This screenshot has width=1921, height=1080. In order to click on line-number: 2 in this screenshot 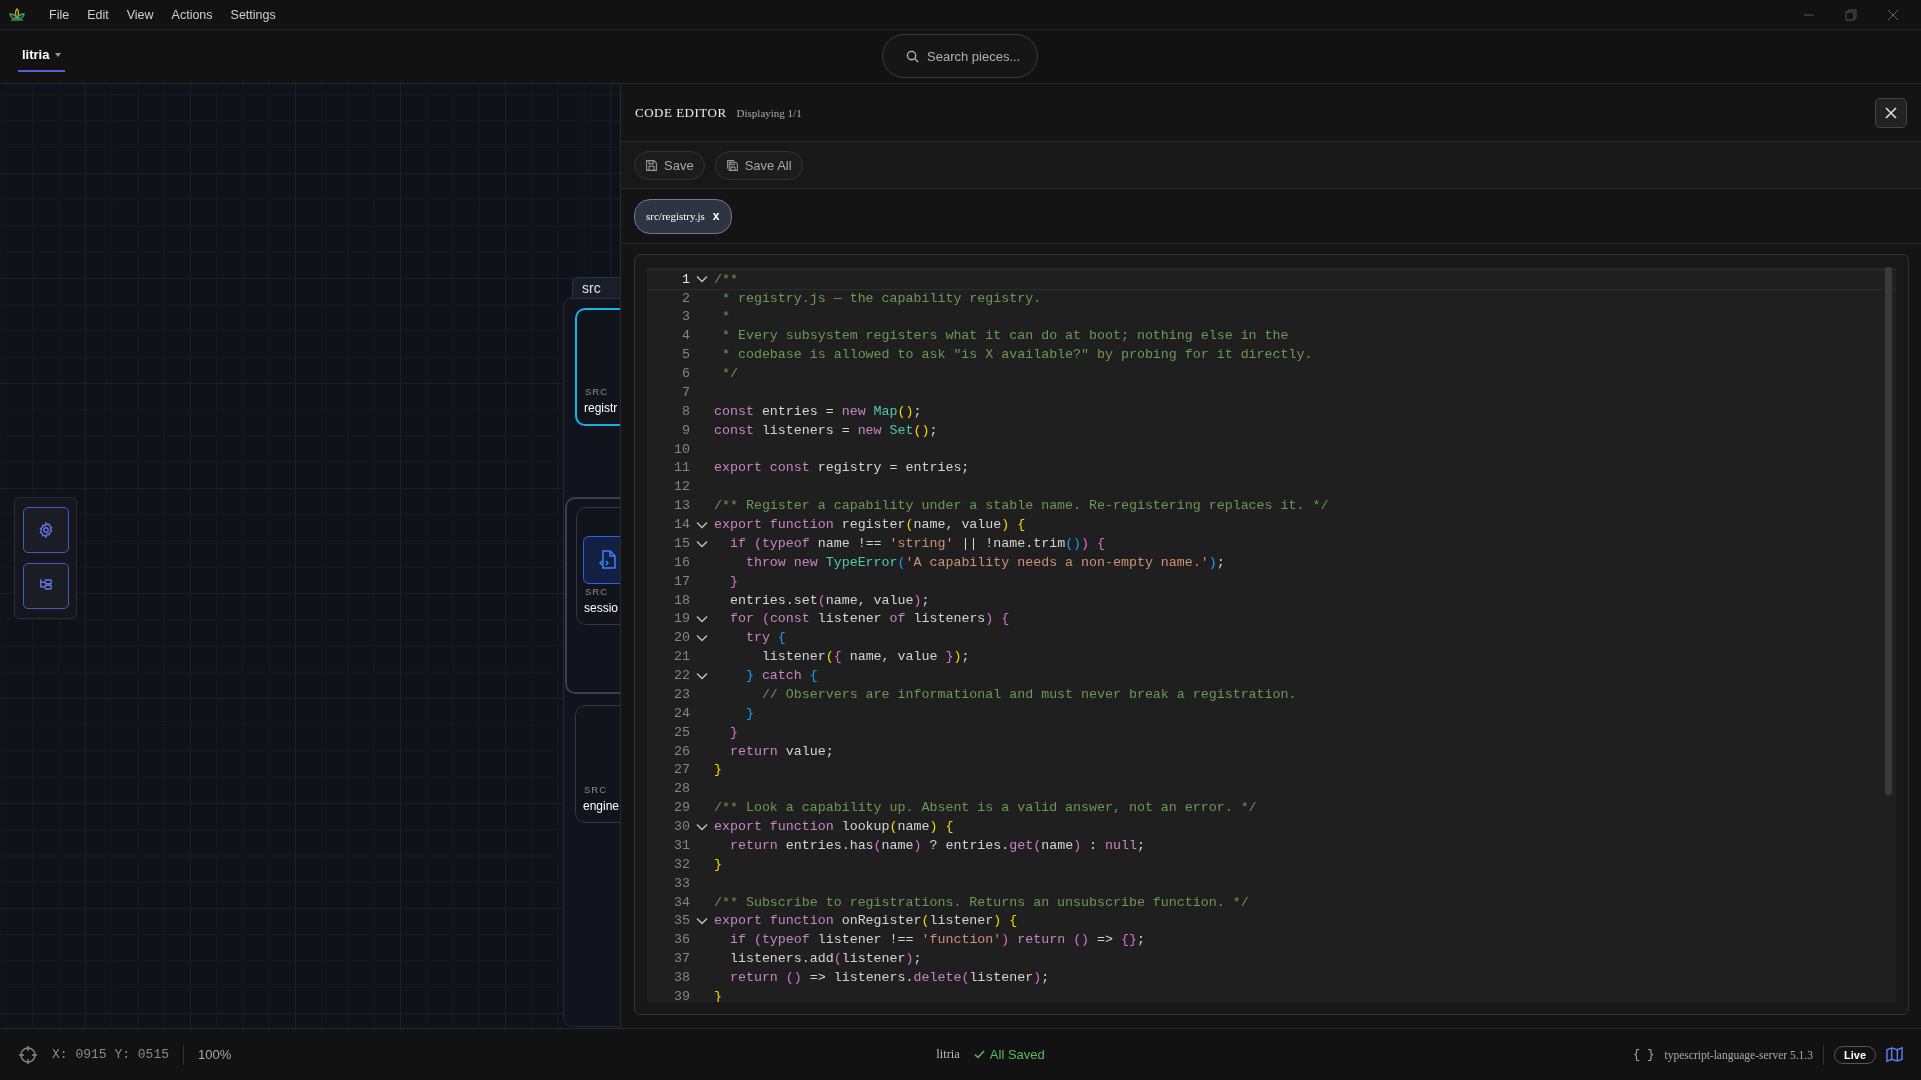, I will do `click(685, 298)`.